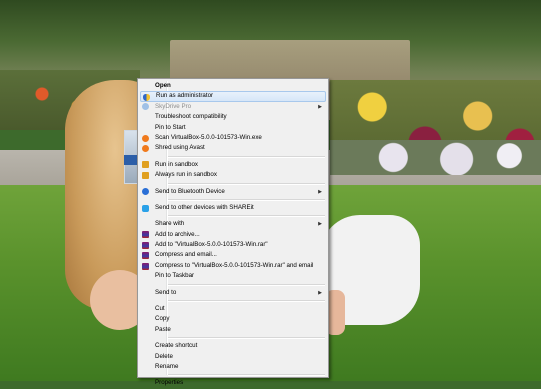 The width and height of the screenshot is (541, 389). I want to click on menu-item-label: Paste, so click(163, 329).